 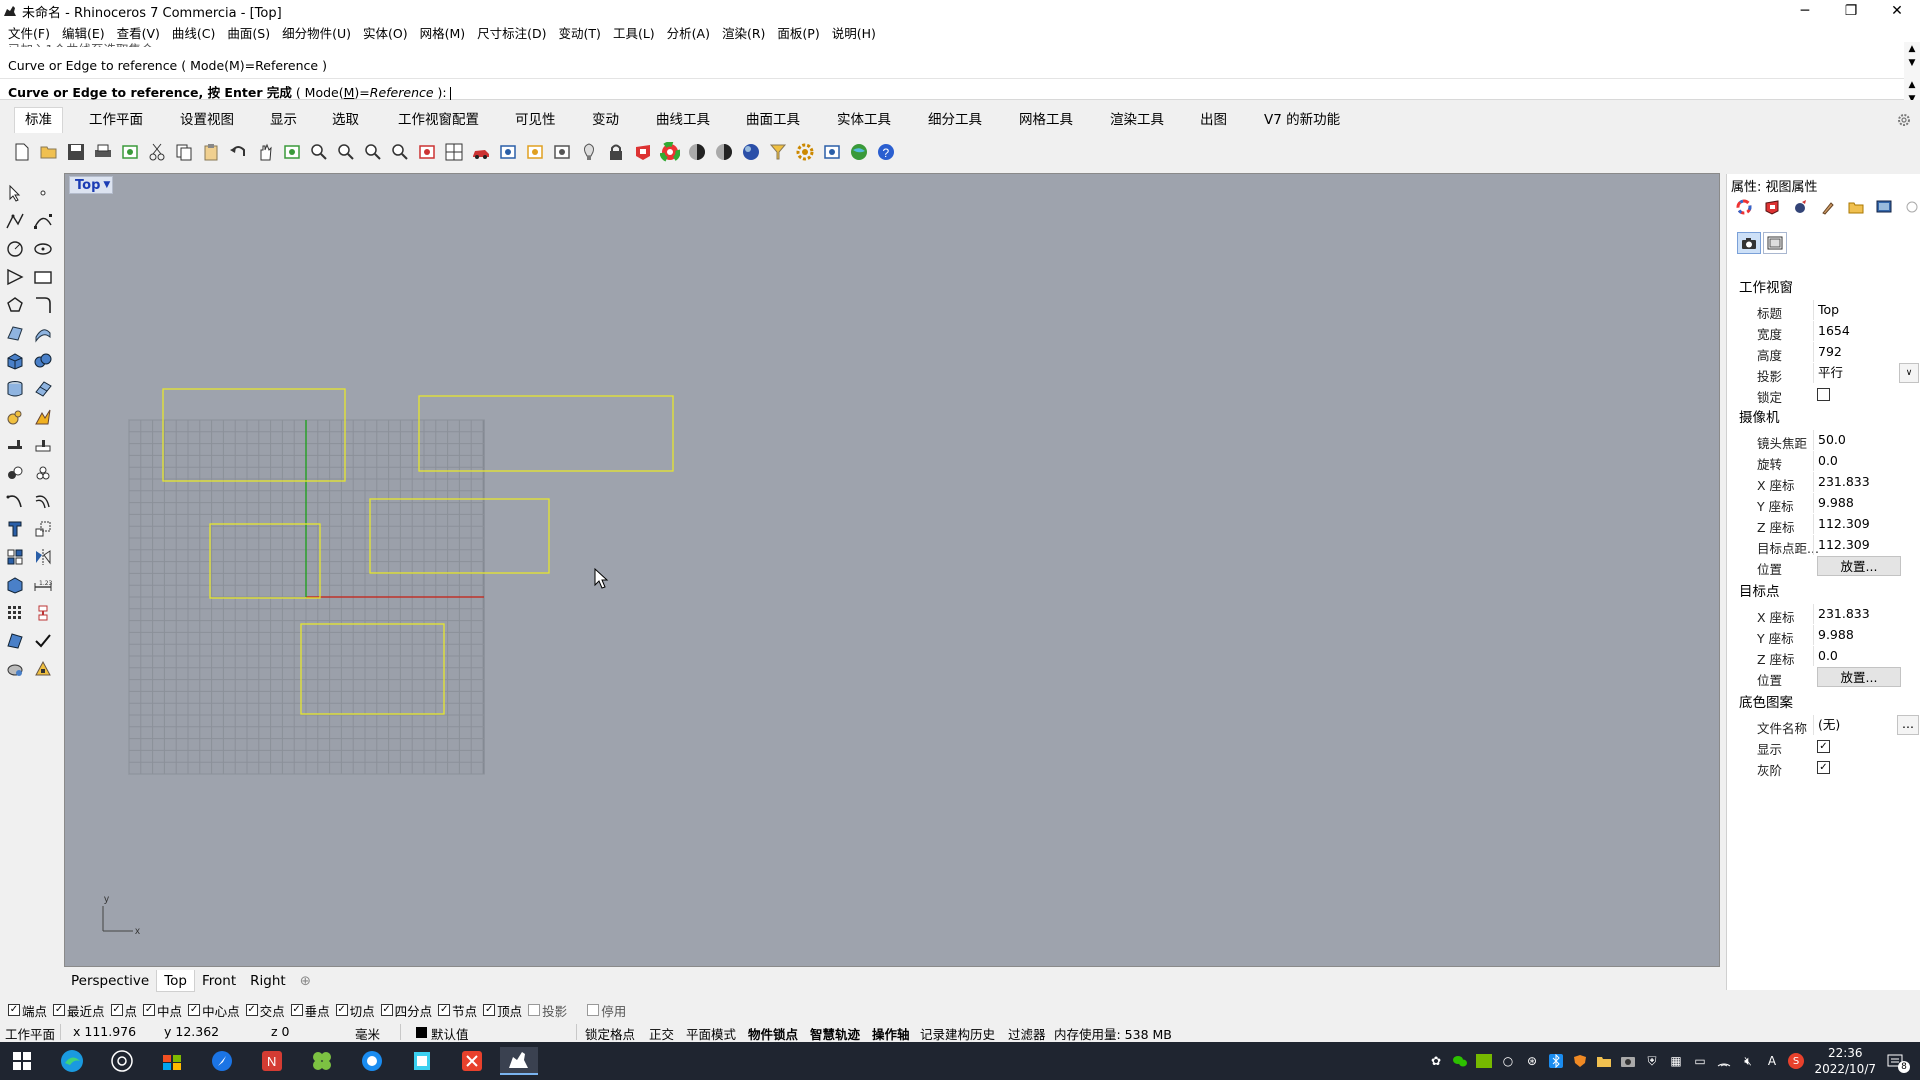 What do you see at coordinates (507, 152) in the screenshot?
I see `sphere-icon` at bounding box center [507, 152].